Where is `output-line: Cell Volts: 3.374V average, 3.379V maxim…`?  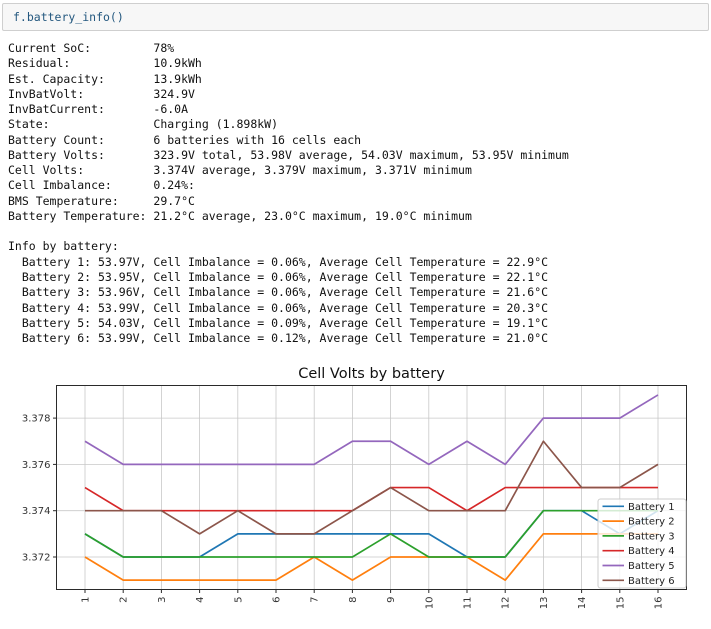
output-line: Cell Volts: 3.374V average, 3.379V maxim… is located at coordinates (240, 170).